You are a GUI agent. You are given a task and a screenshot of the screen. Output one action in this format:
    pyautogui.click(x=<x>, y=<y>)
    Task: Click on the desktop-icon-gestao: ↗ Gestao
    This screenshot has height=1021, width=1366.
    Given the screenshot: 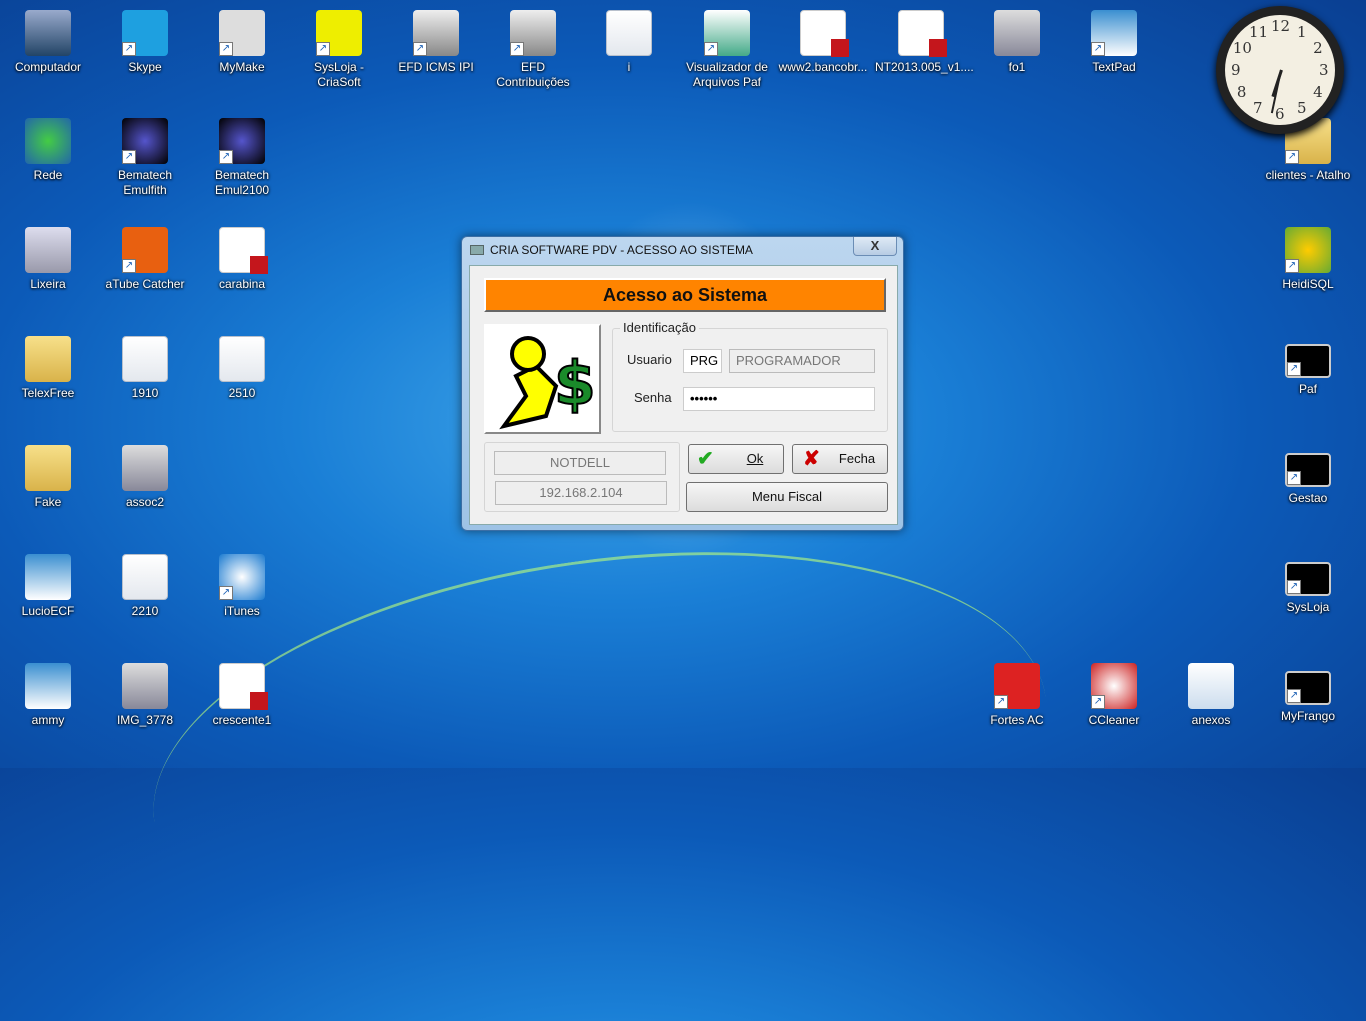 What is the action you would take?
    pyautogui.click(x=1308, y=475)
    